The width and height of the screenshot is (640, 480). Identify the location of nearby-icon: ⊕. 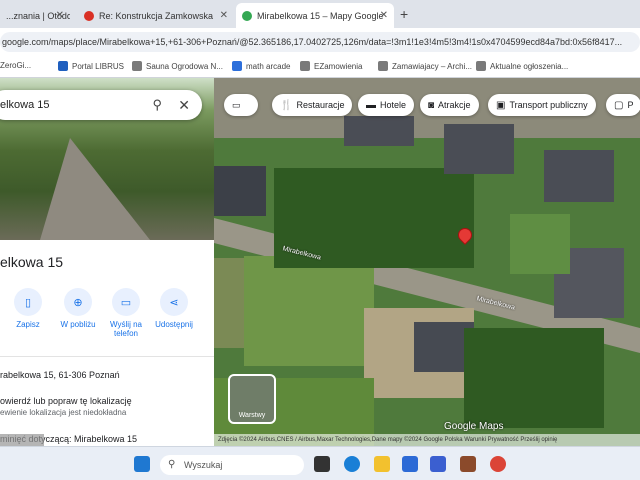
(78, 302).